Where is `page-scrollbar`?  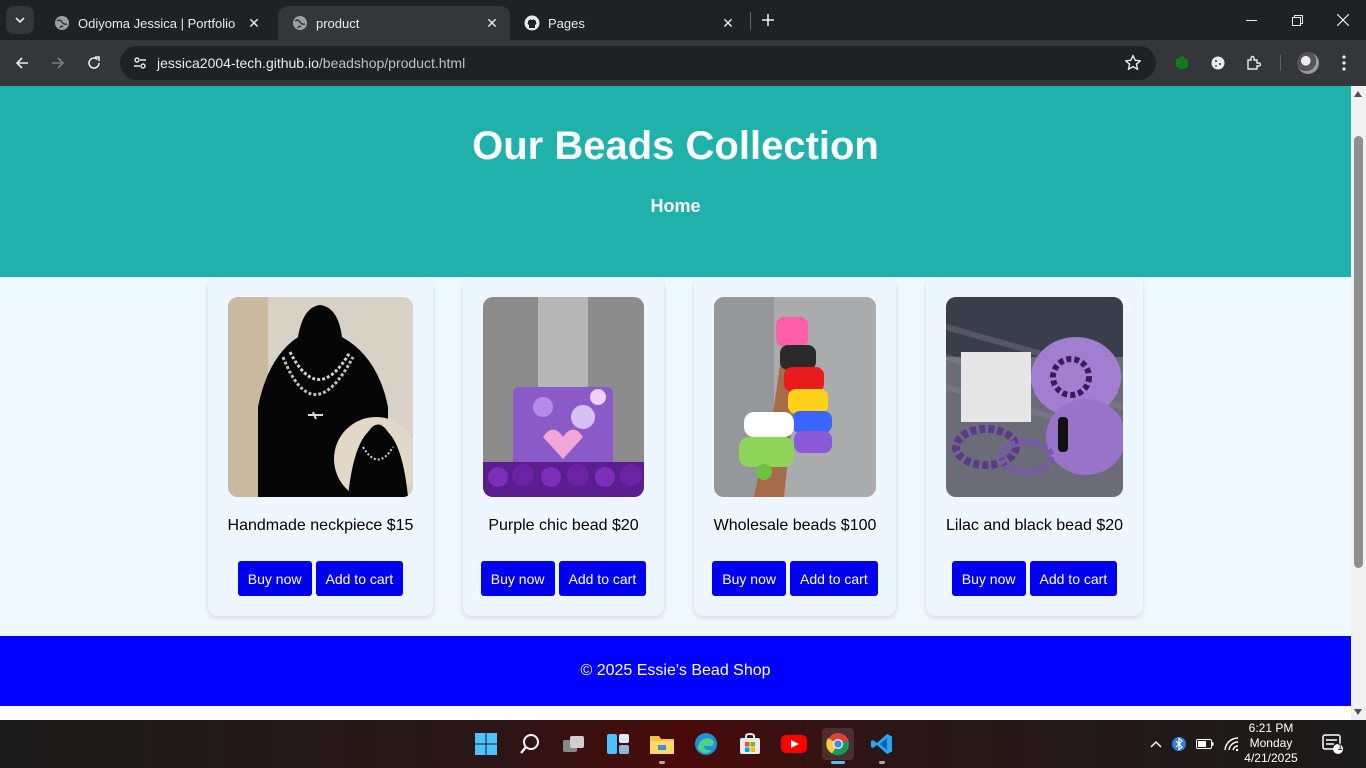 page-scrollbar is located at coordinates (1358, 403).